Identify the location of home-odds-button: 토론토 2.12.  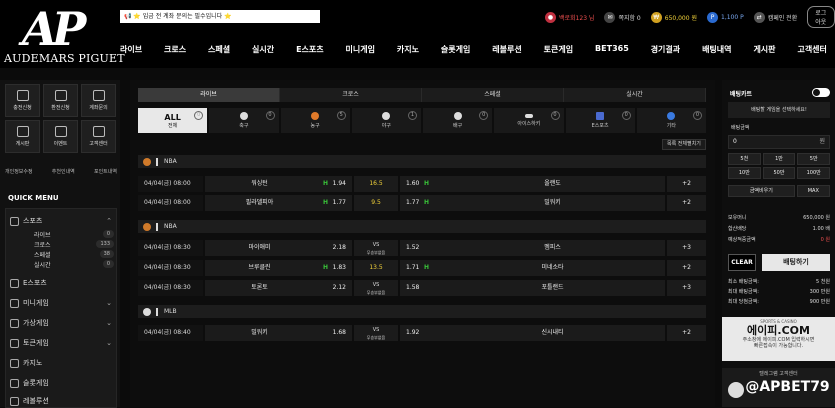
(278, 288).